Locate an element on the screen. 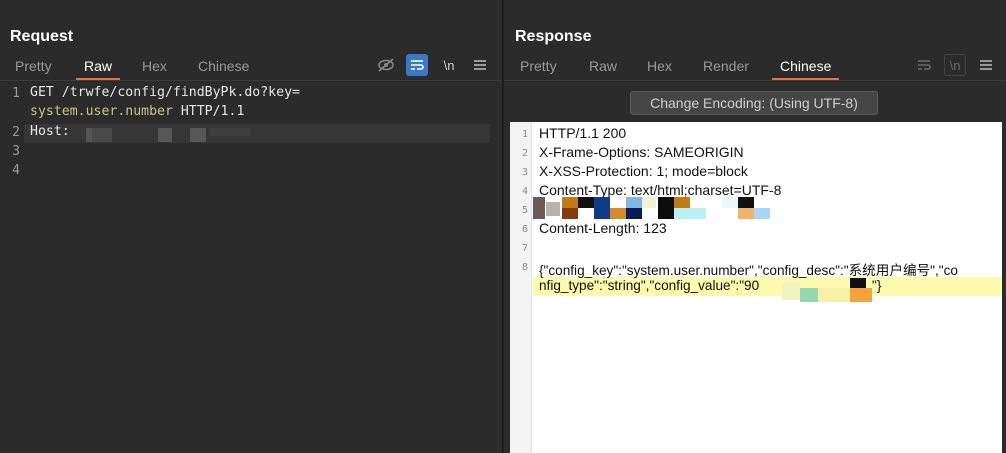 This screenshot has width=1006, height=453. request-tab-raw: Raw is located at coordinates (98, 68).